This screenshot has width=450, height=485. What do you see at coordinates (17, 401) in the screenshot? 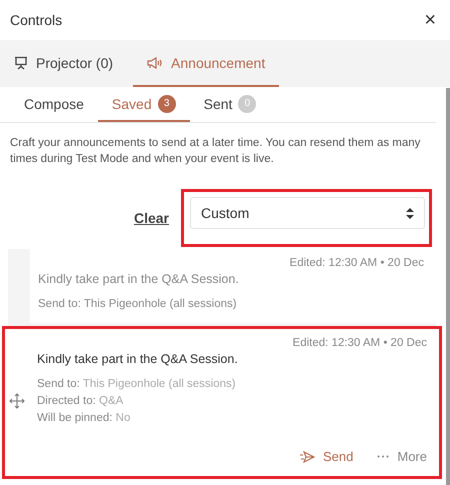
I see `move-icon` at bounding box center [17, 401].